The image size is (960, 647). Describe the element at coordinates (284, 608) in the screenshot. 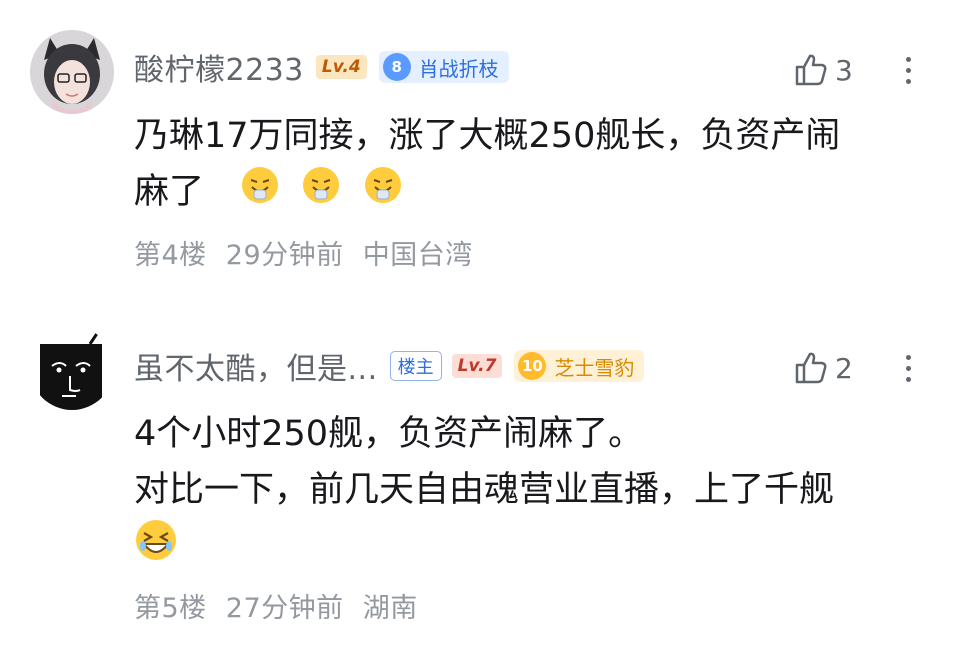

I see `post-time: 27分钟前` at that location.